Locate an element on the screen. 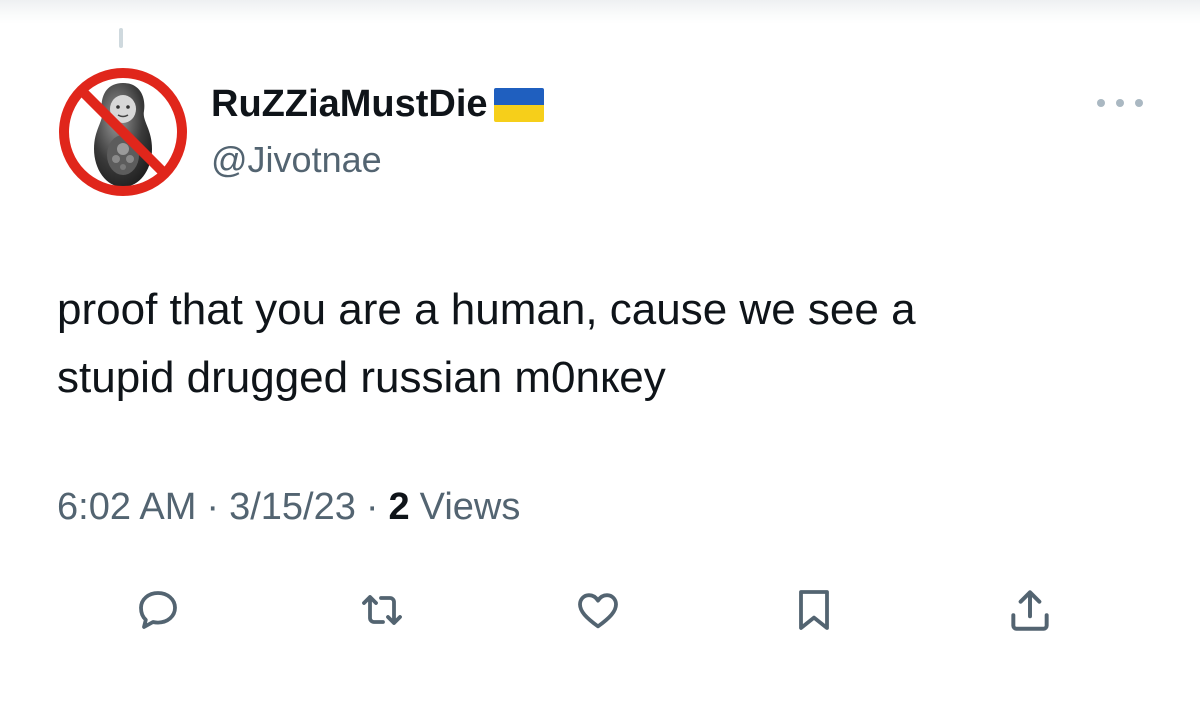 This screenshot has height=720, width=1200. tweet-time: 6:02 AM is located at coordinates (126, 507).